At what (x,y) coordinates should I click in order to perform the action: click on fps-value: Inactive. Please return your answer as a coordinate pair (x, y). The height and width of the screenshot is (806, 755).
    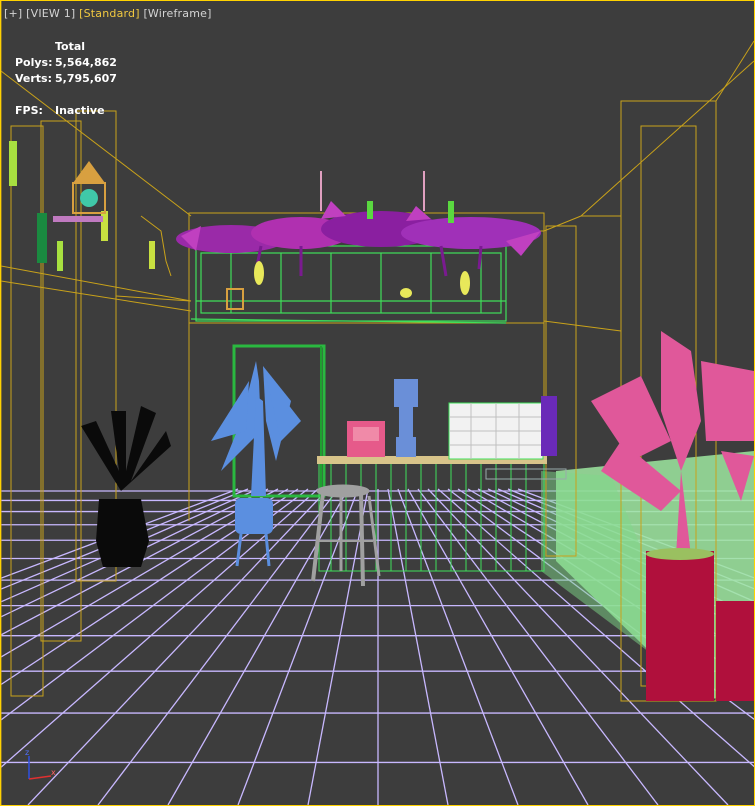
    Looking at the image, I should click on (80, 110).